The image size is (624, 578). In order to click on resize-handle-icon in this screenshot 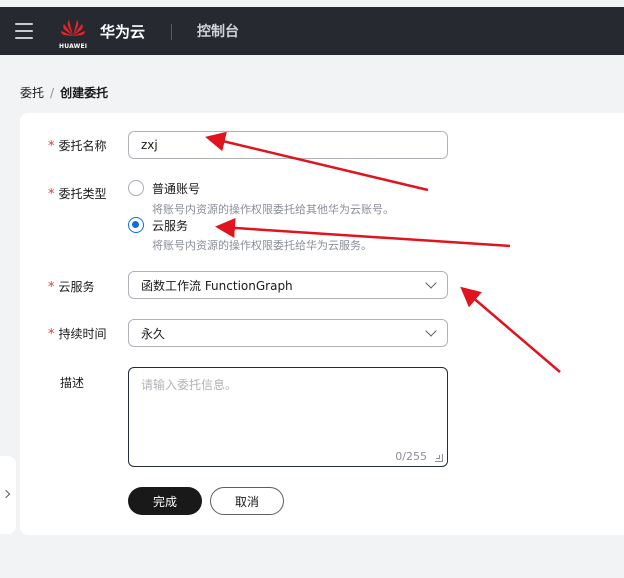, I will do `click(439, 458)`.